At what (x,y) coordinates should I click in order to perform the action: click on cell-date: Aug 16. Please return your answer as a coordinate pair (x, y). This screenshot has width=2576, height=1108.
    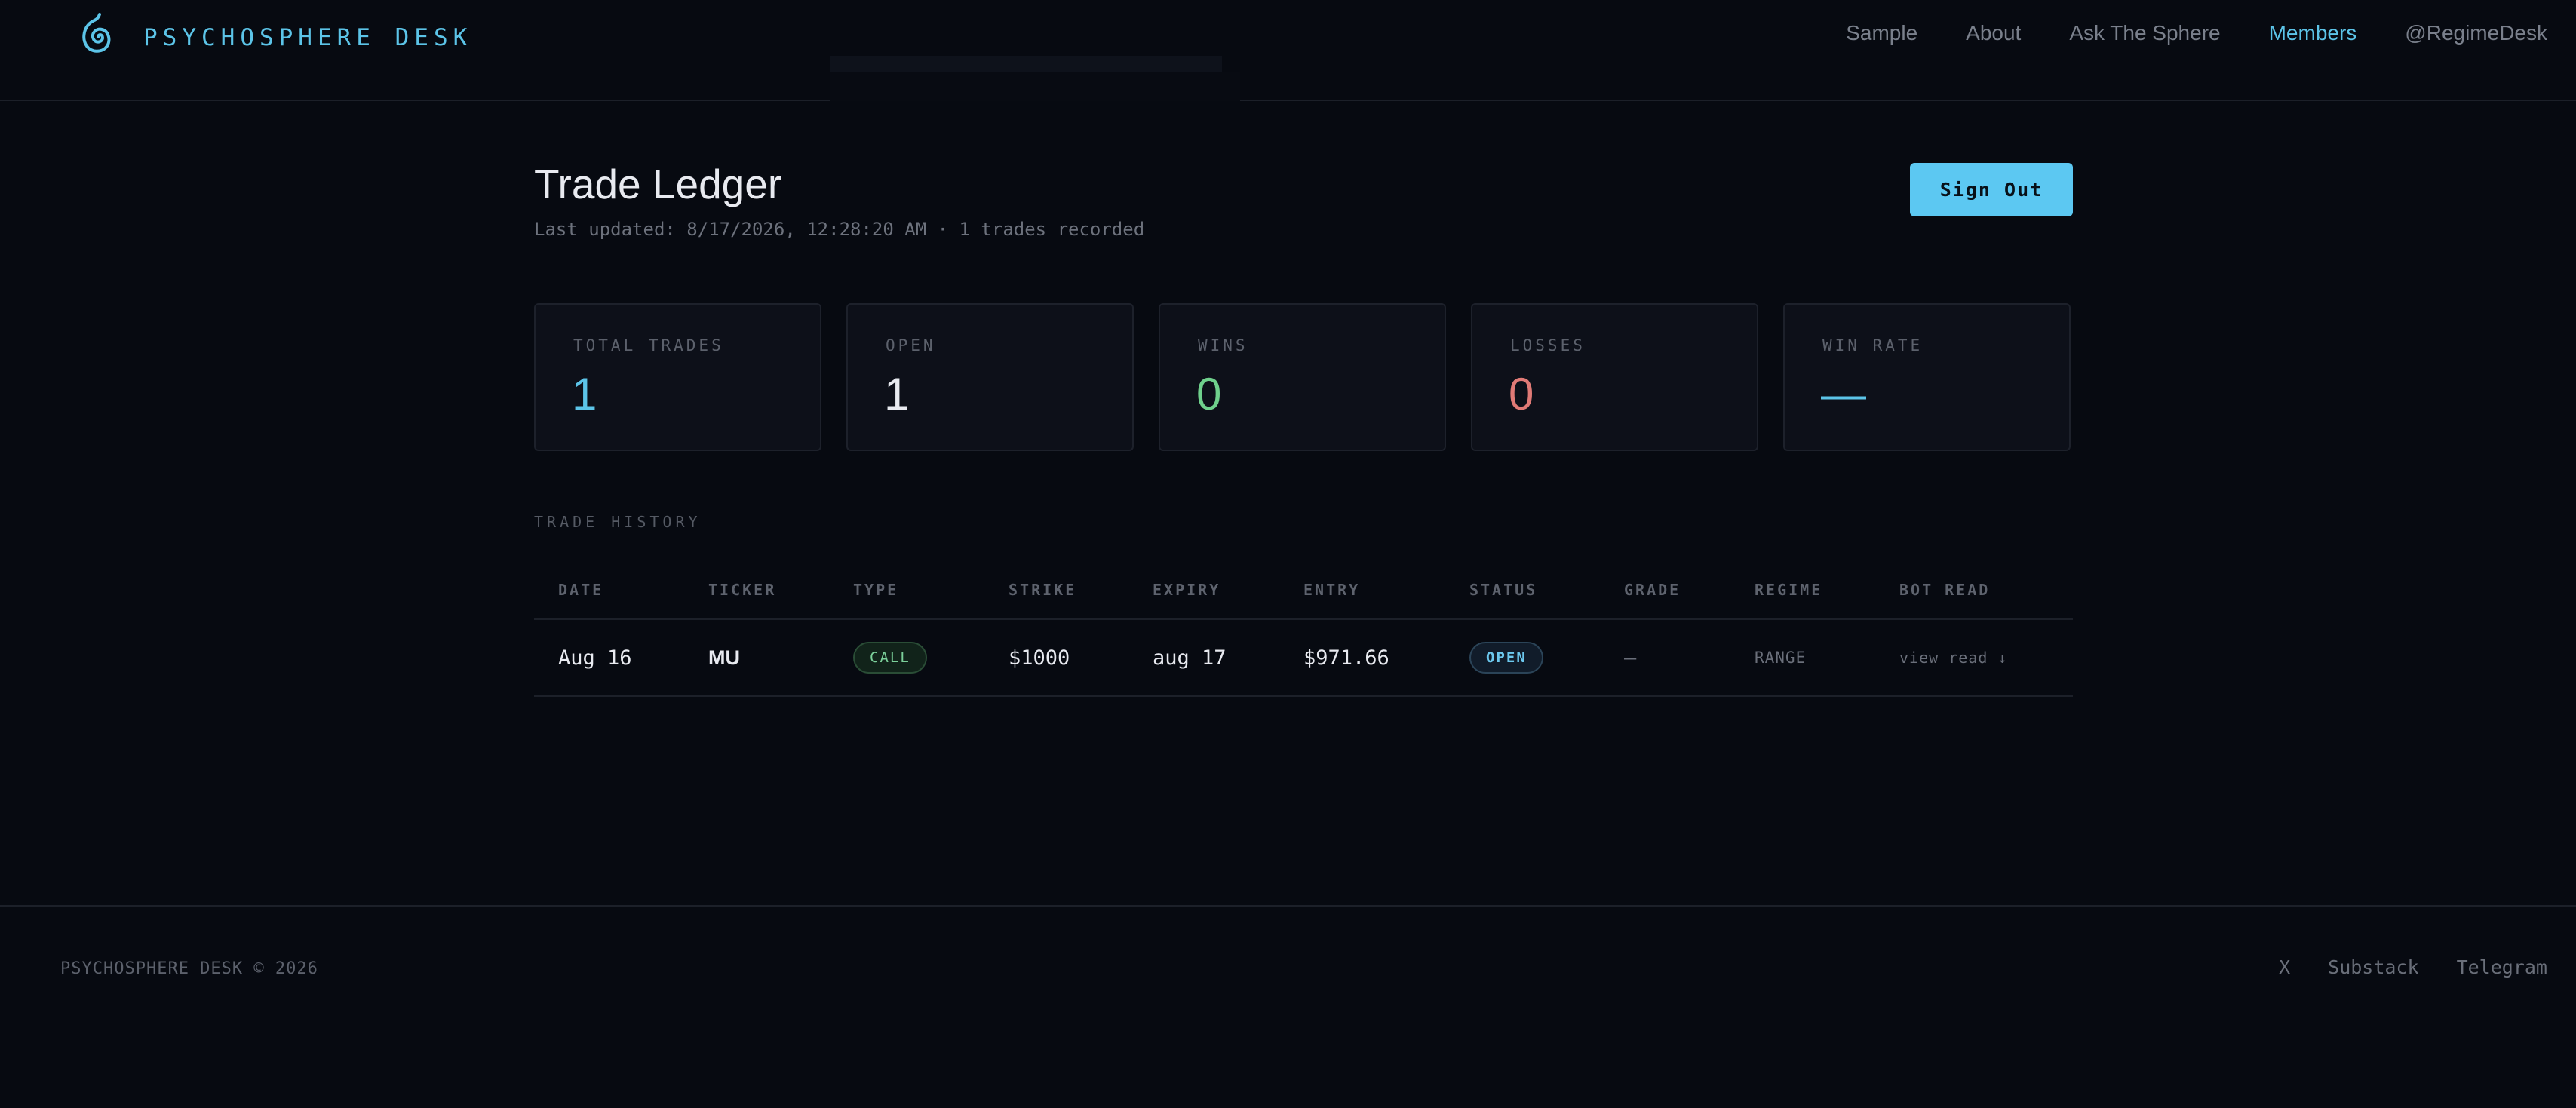
    Looking at the image, I should click on (595, 658).